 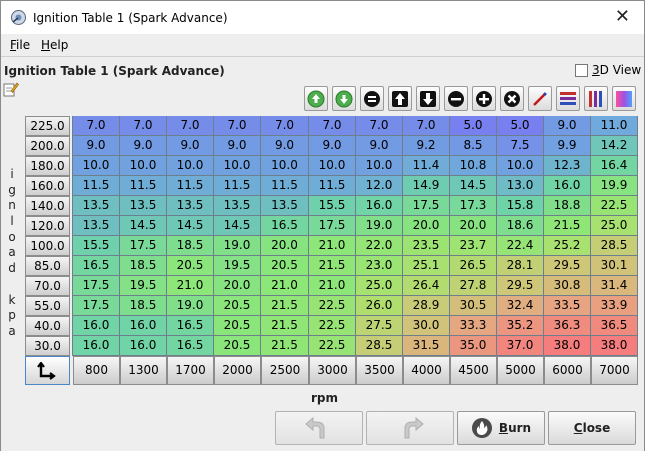 What do you see at coordinates (520, 246) in the screenshot?
I see `table-cell: 22.4` at bounding box center [520, 246].